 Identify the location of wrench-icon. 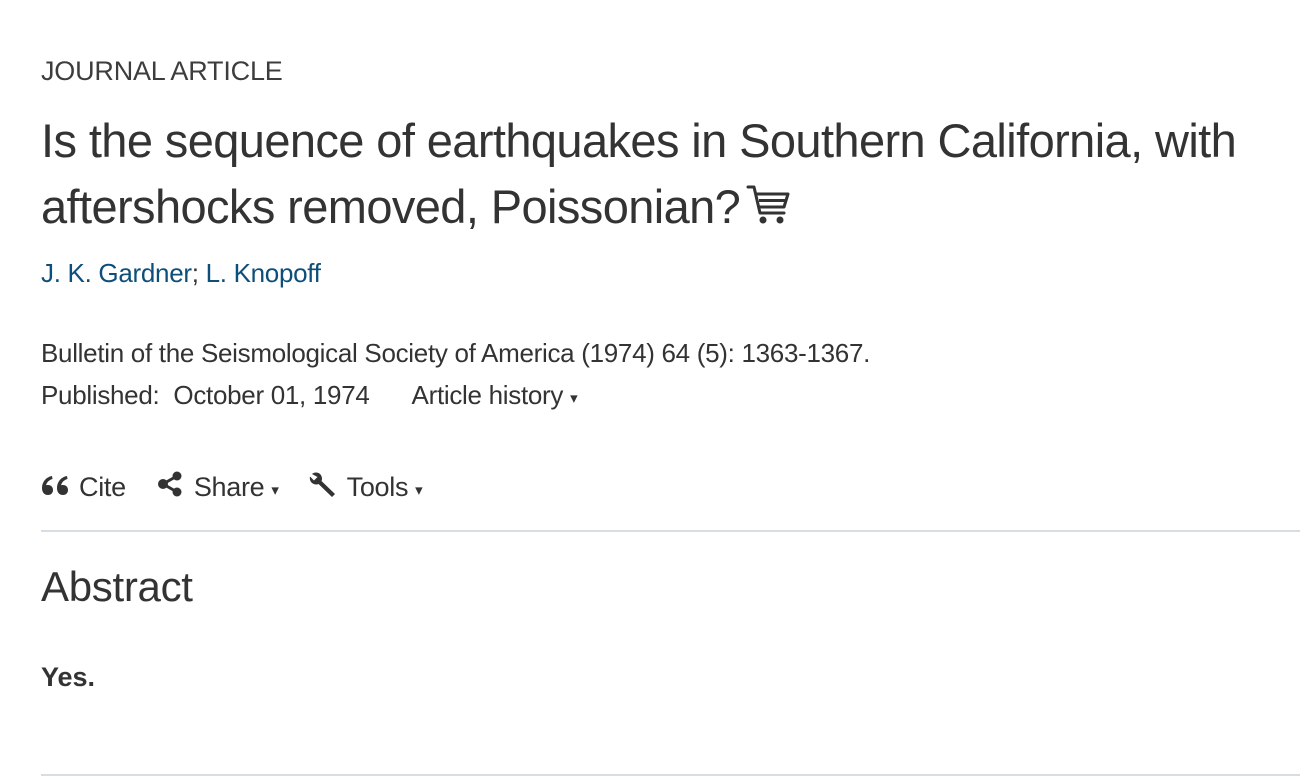
(323, 487).